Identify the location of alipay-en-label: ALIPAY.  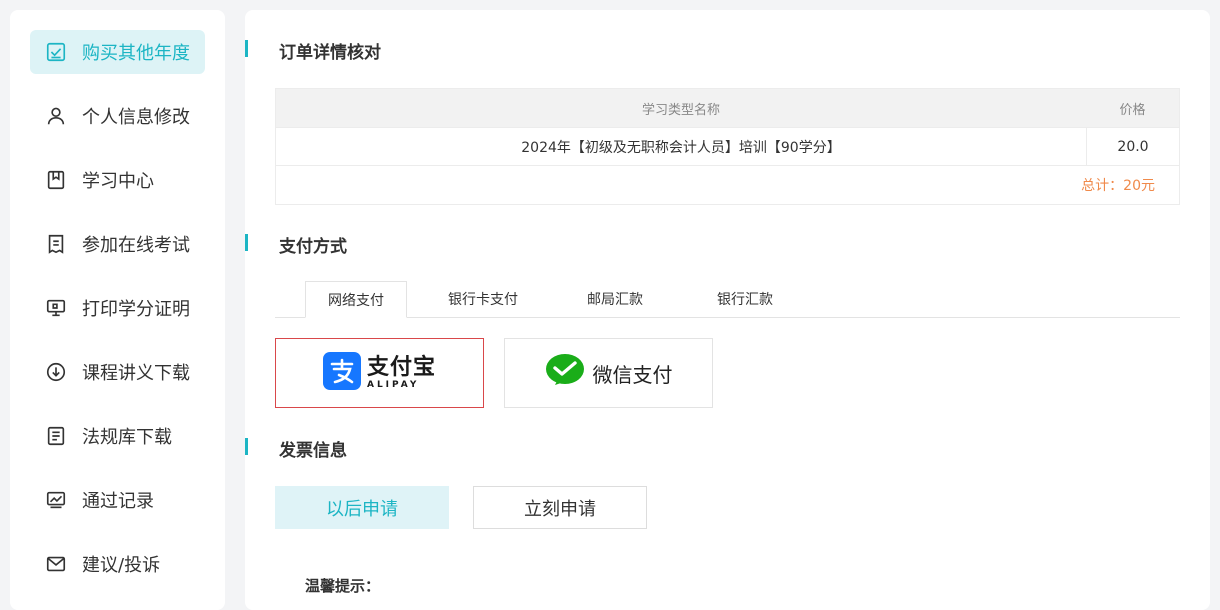
(393, 385).